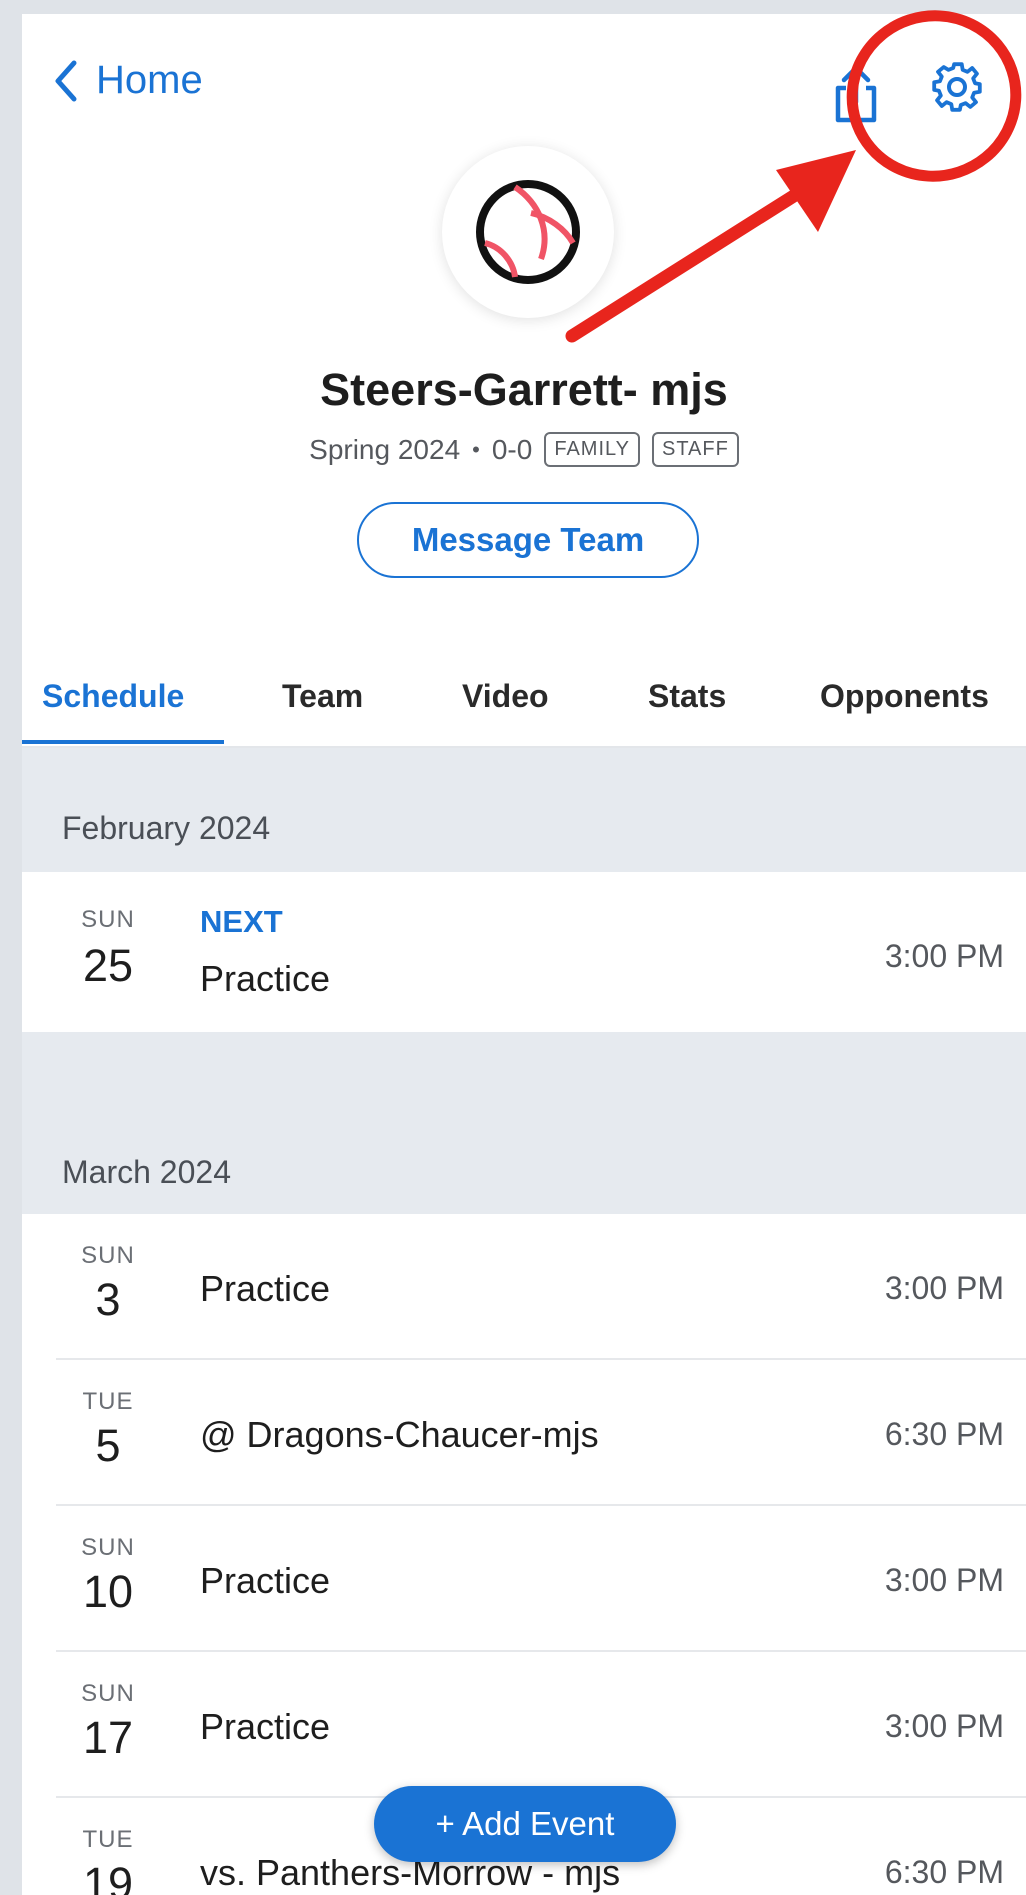 This screenshot has height=1895, width=1026. Describe the element at coordinates (66, 80) in the screenshot. I see `chevron-left-icon` at that location.